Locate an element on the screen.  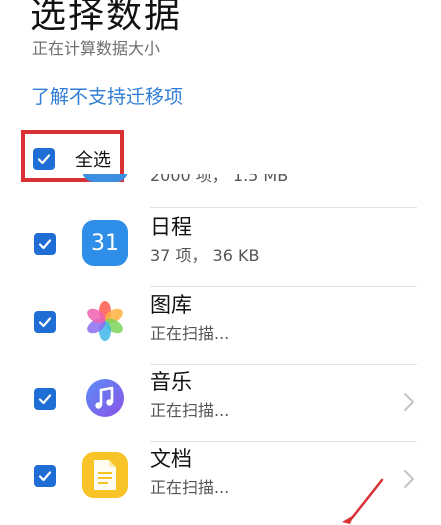
music-note-icon is located at coordinates (105, 398).